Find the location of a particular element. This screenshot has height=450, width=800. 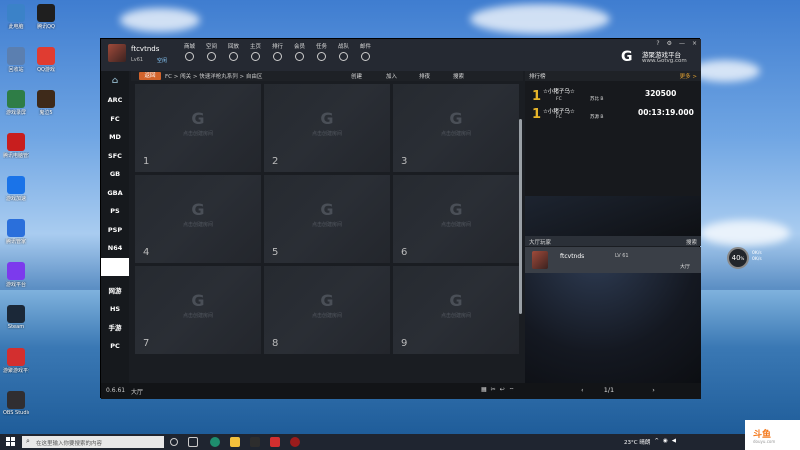

desktop-shortcut: 游戏平台 is located at coordinates (16, 275).